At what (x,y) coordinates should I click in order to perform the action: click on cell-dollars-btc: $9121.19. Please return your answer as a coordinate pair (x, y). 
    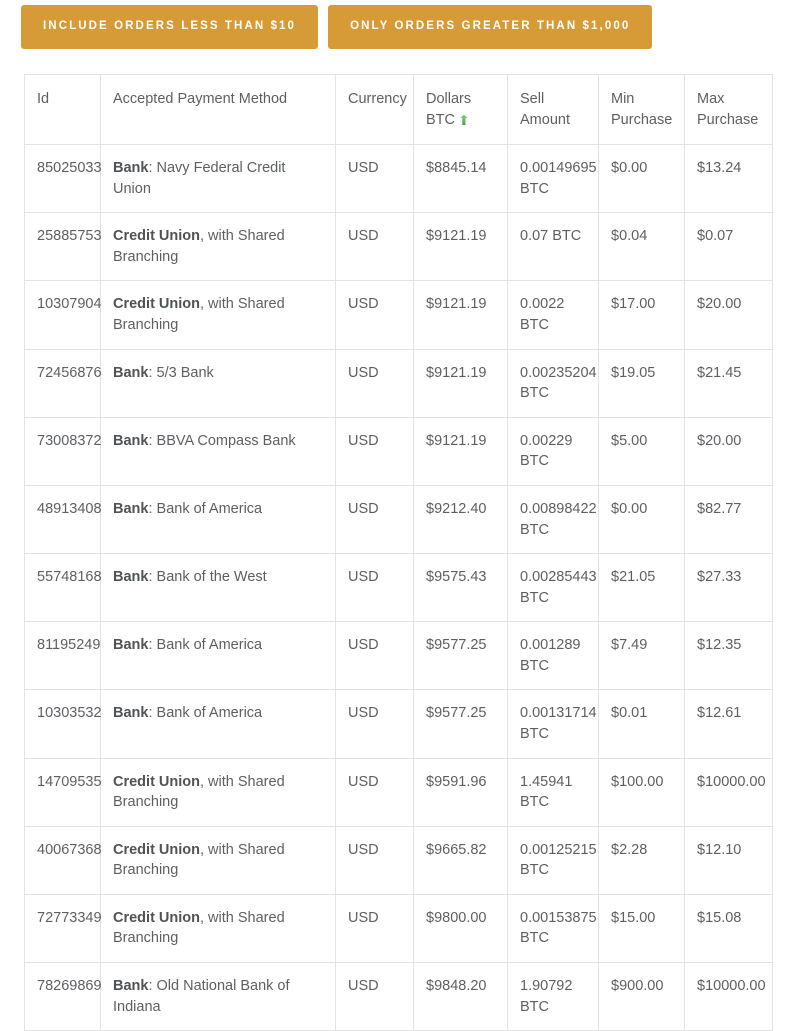
    Looking at the image, I should click on (460, 247).